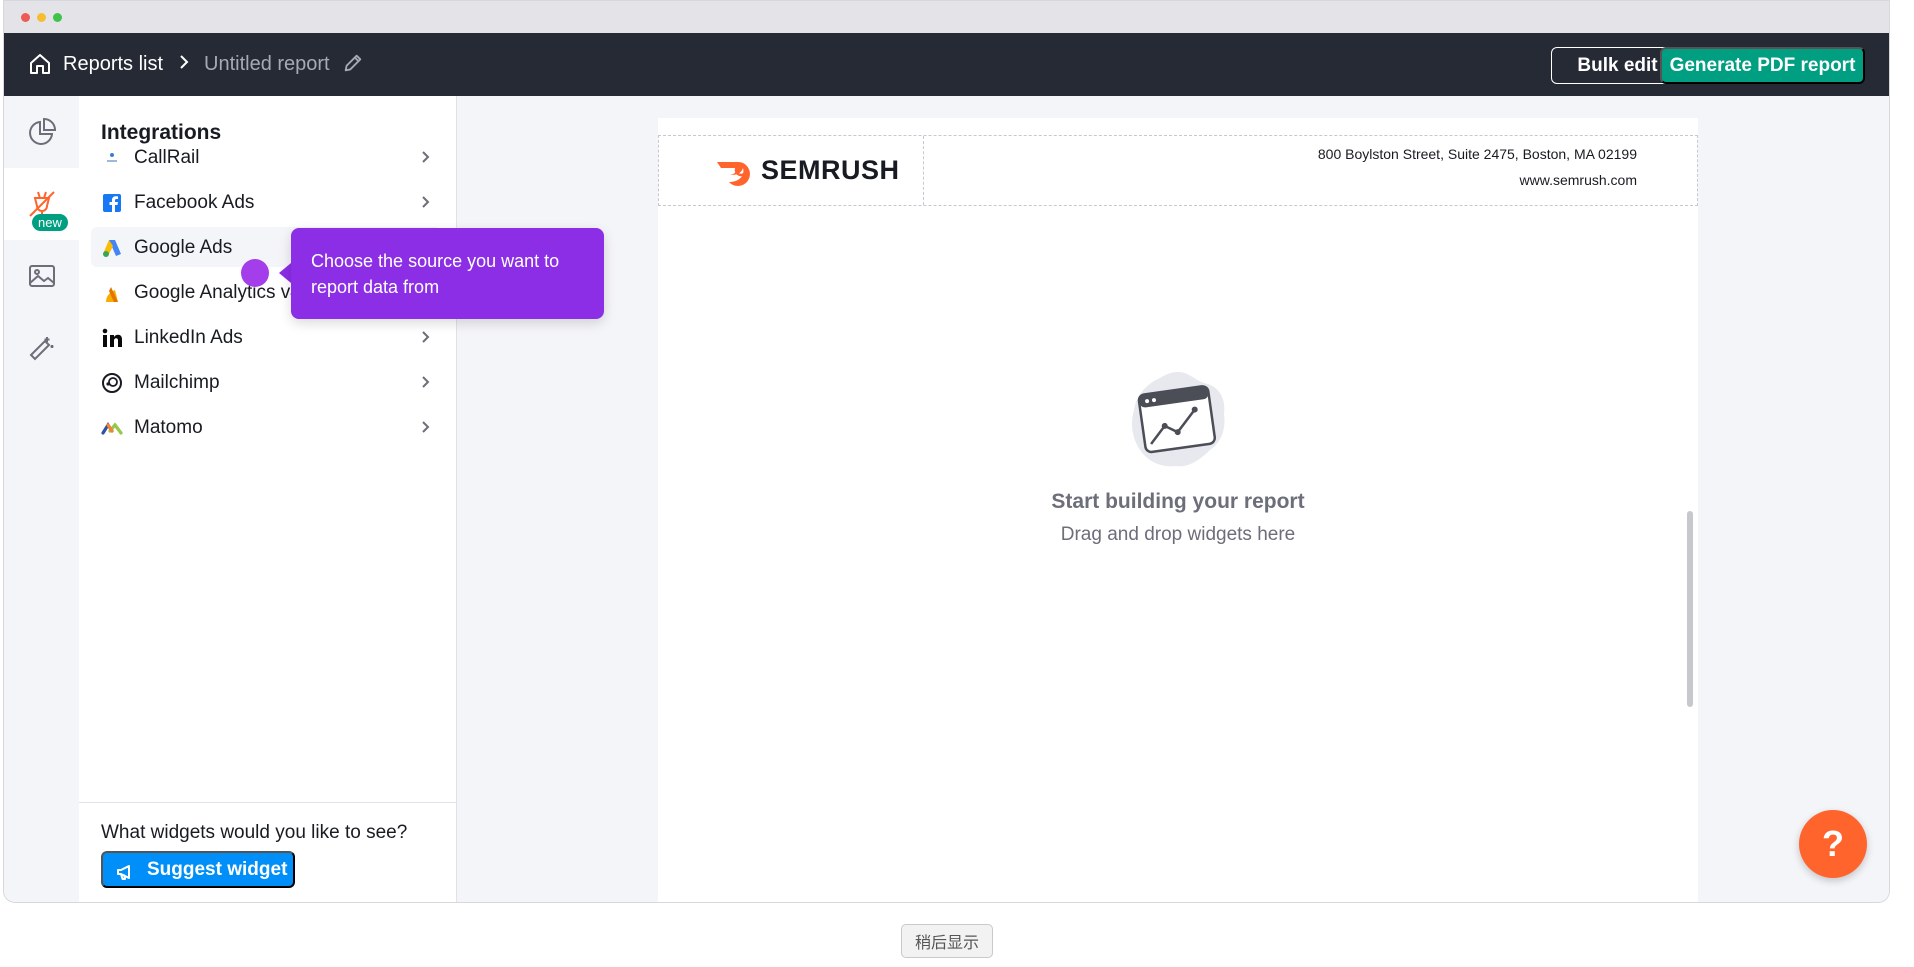 The image size is (1914, 967). What do you see at coordinates (40, 64) in the screenshot?
I see `home-icon` at bounding box center [40, 64].